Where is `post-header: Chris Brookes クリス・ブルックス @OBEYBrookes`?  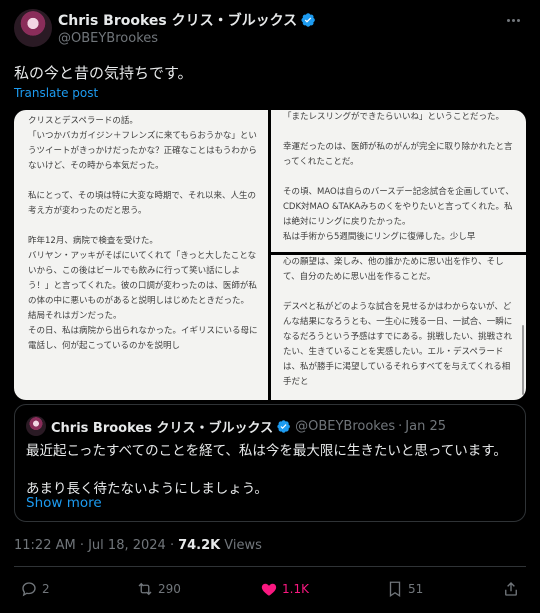
post-header: Chris Brookes クリス・ブルックス @OBEYBrookes is located at coordinates (270, 29).